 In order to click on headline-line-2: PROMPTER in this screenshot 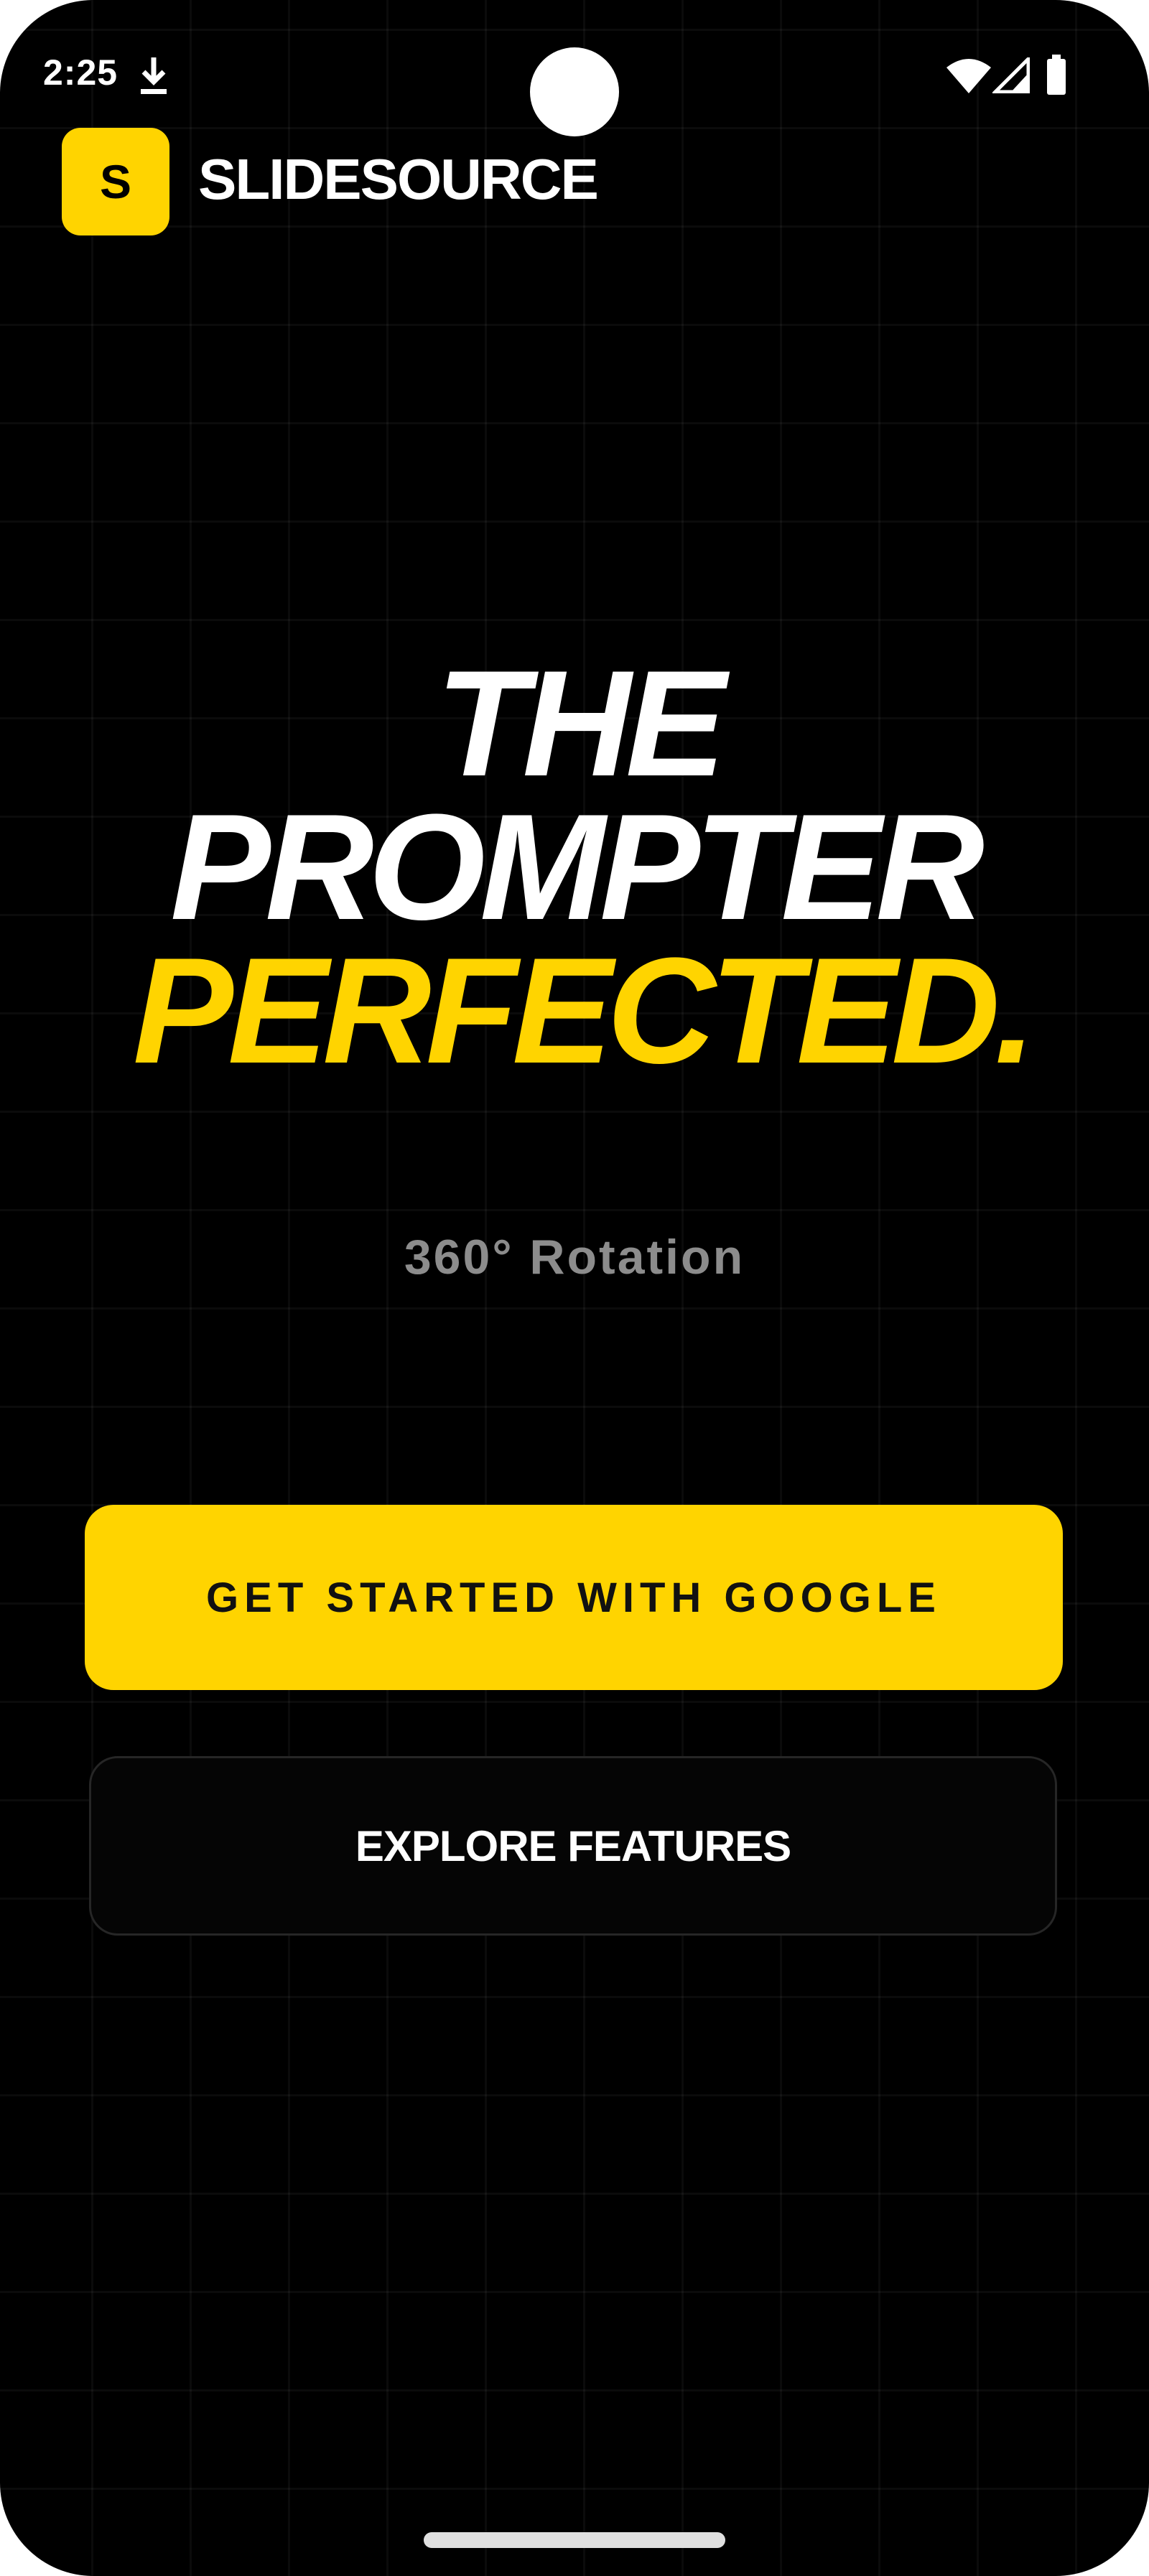, I will do `click(577, 867)`.